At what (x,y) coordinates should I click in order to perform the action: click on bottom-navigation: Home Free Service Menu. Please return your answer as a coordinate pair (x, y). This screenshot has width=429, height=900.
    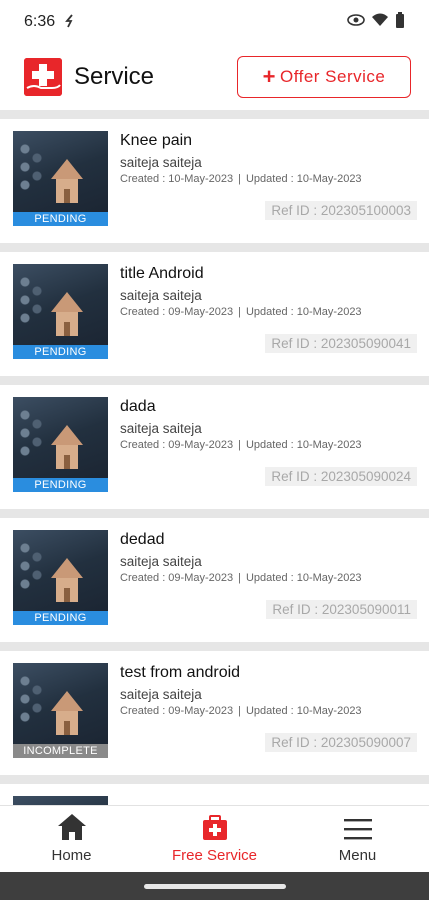
    Looking at the image, I should click on (214, 838).